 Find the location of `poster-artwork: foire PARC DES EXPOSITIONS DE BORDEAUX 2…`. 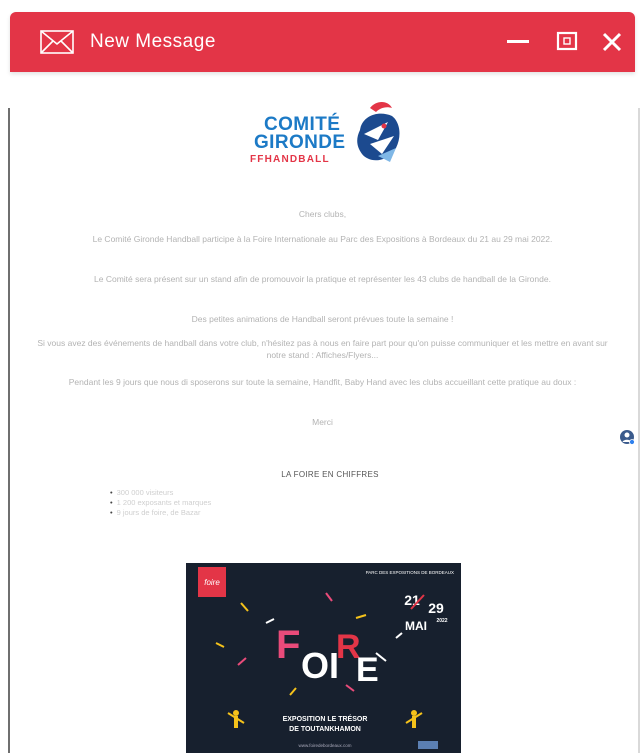

poster-artwork: foire PARC DES EXPOSITIONS DE BORDEAUX 2… is located at coordinates (323, 658).